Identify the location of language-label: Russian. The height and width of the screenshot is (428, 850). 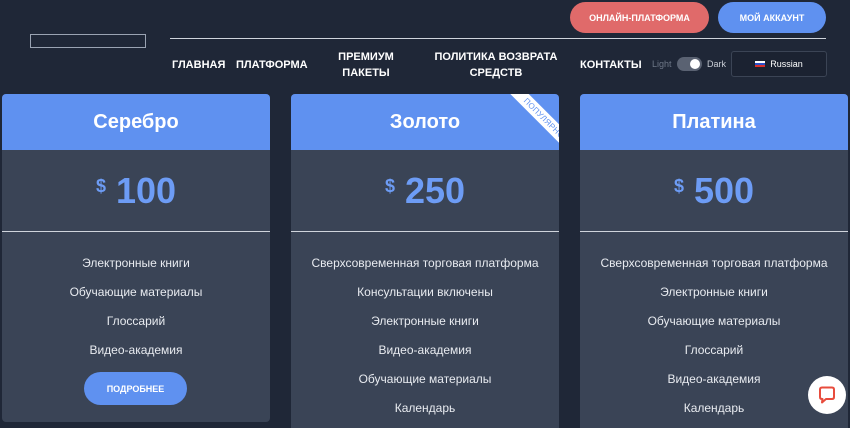
(786, 64).